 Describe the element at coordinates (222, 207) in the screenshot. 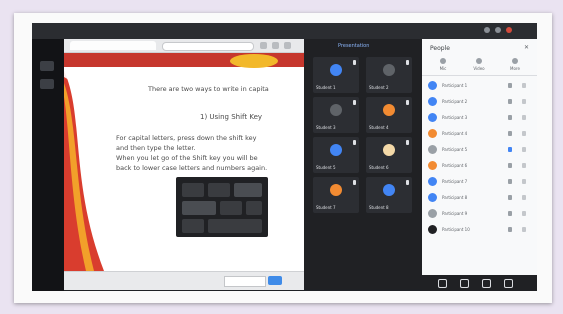

I see `keyboard-image` at that location.